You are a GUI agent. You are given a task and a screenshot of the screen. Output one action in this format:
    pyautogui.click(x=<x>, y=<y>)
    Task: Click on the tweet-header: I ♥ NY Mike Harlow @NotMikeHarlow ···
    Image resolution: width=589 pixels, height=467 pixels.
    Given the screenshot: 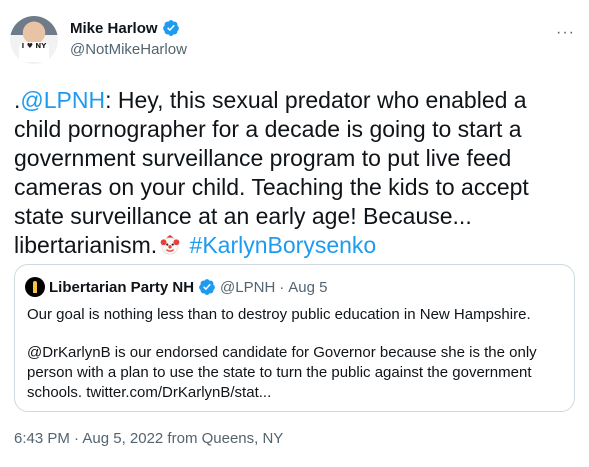 What is the action you would take?
    pyautogui.click(x=292, y=40)
    